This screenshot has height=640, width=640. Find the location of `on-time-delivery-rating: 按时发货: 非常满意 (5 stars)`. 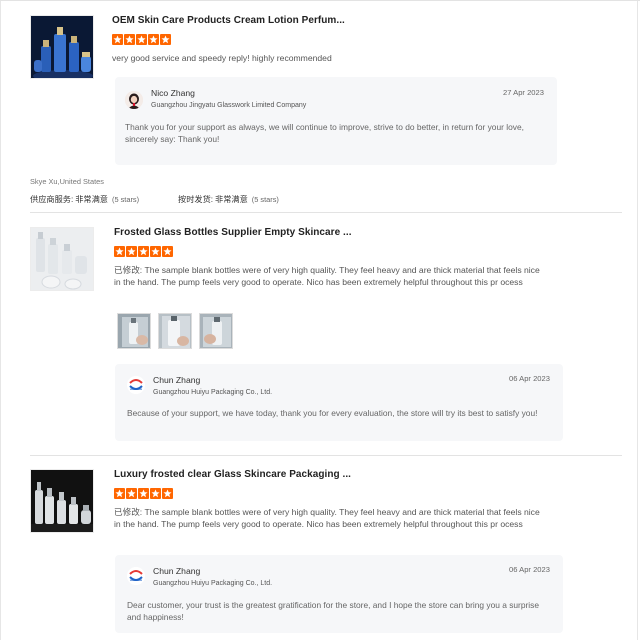

on-time-delivery-rating: 按时发货: 非常满意 (5 stars) is located at coordinates (228, 199).